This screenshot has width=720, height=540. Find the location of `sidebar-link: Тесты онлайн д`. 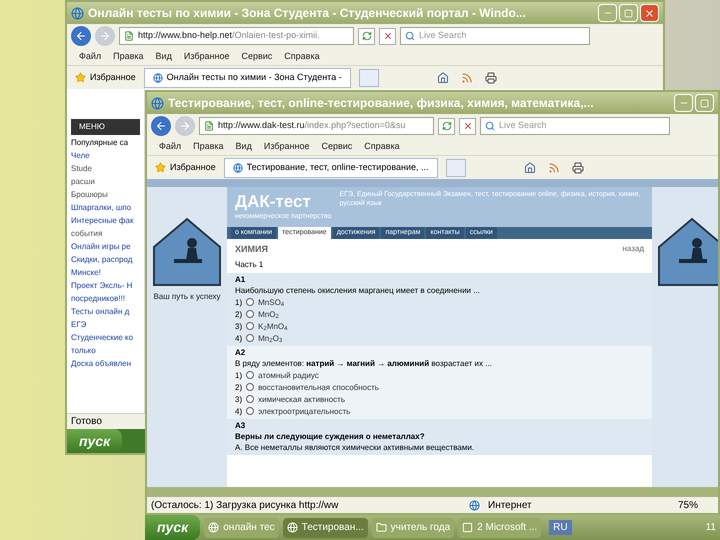

sidebar-link: Тесты онлайн д is located at coordinates (105, 312).